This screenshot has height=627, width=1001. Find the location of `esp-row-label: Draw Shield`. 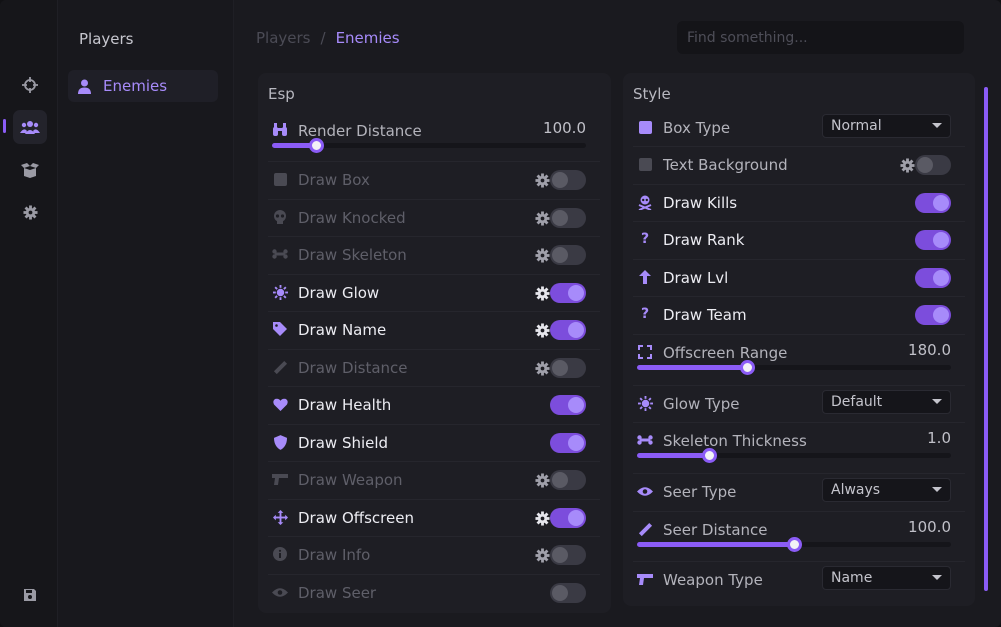

esp-row-label: Draw Shield is located at coordinates (343, 443).